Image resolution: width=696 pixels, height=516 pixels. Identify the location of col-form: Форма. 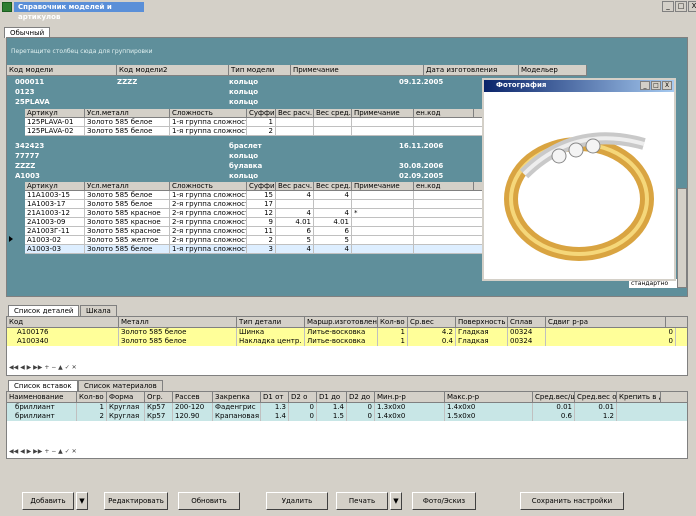
(126, 397).